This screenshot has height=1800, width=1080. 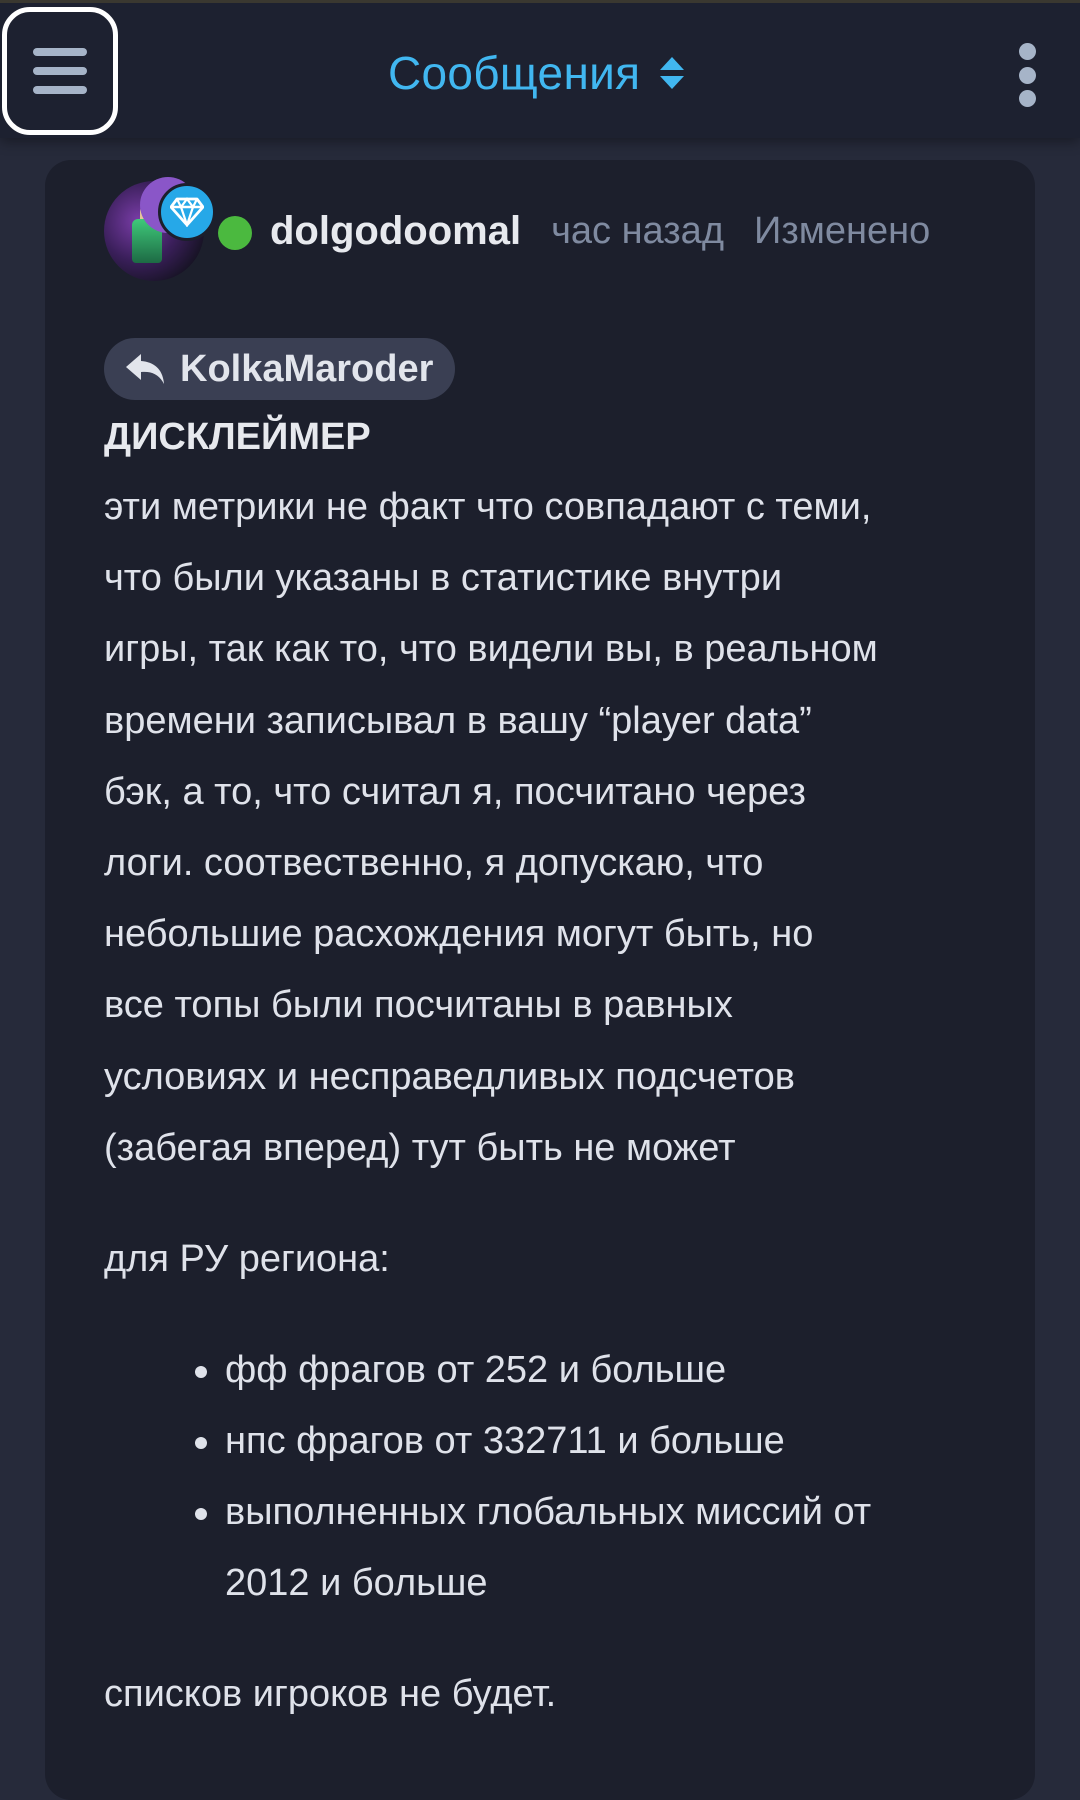 What do you see at coordinates (672, 73) in the screenshot?
I see `sort-updown-icon` at bounding box center [672, 73].